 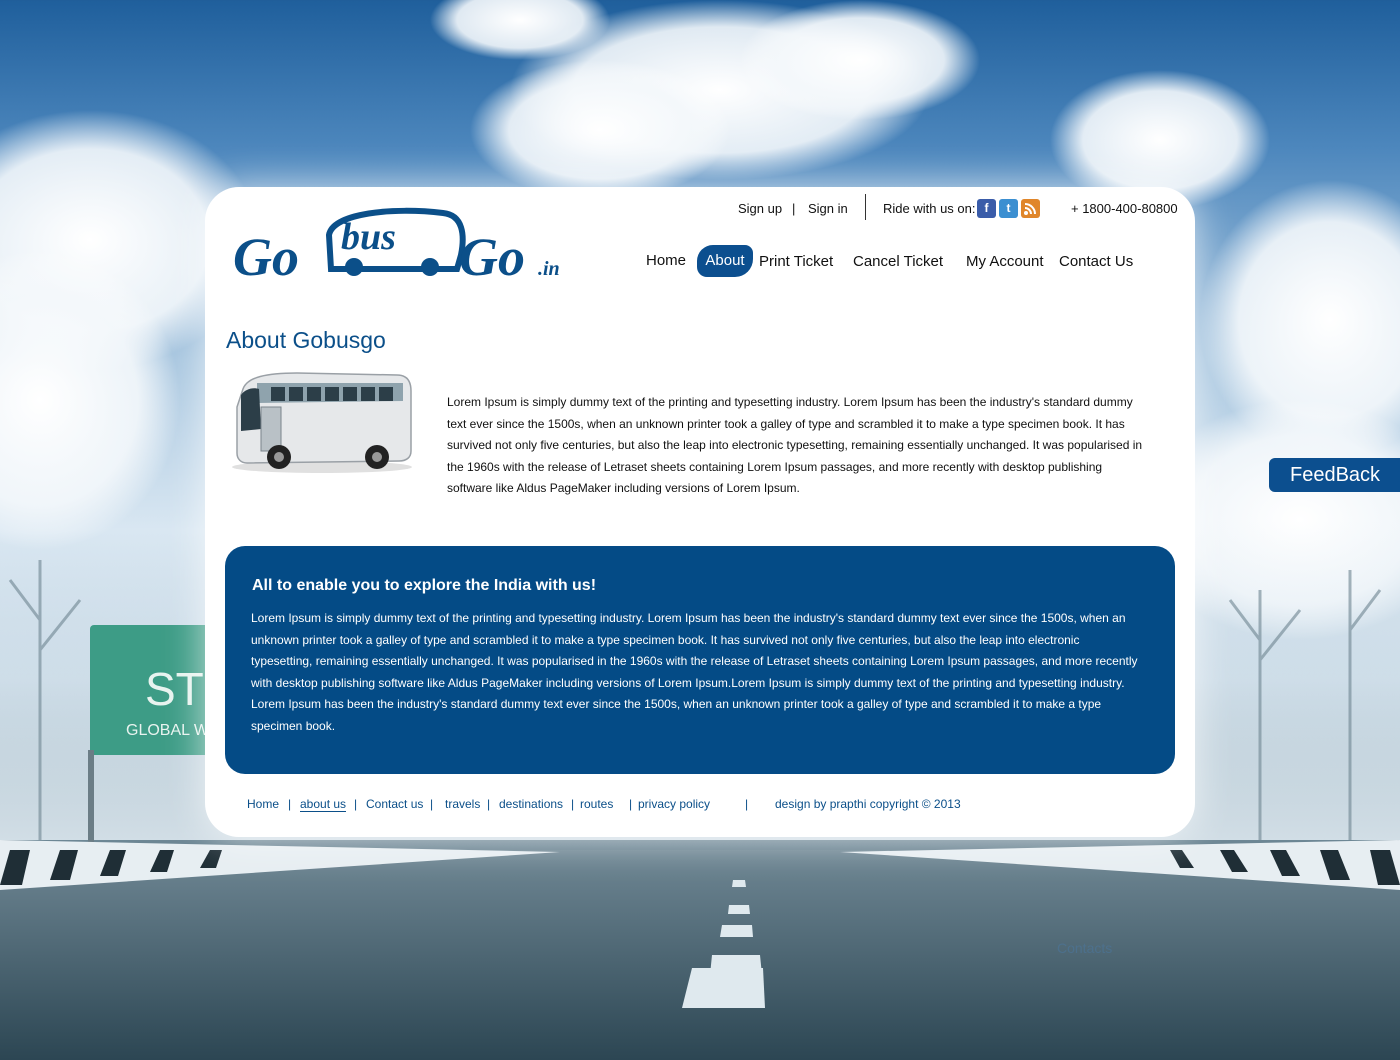 What do you see at coordinates (596, 804) in the screenshot?
I see `footer-link-routes: routes` at bounding box center [596, 804].